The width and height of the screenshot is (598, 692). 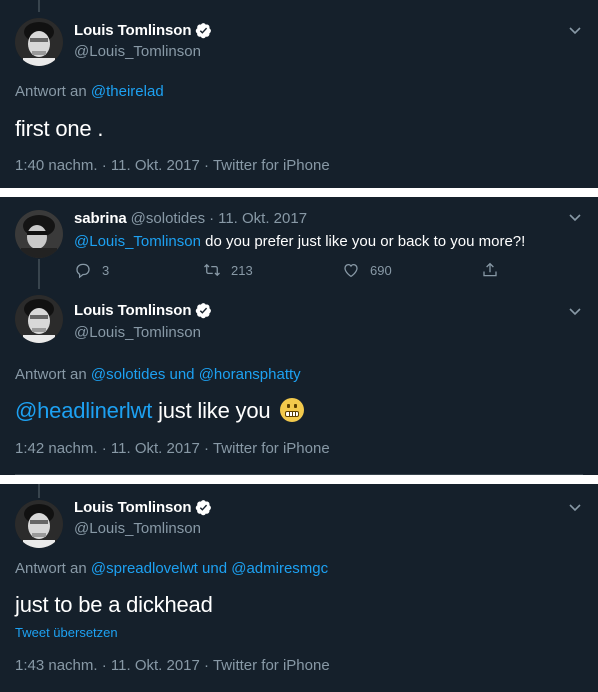 I want to click on reply-to-line: Antwort an @theirelad, so click(x=89, y=91).